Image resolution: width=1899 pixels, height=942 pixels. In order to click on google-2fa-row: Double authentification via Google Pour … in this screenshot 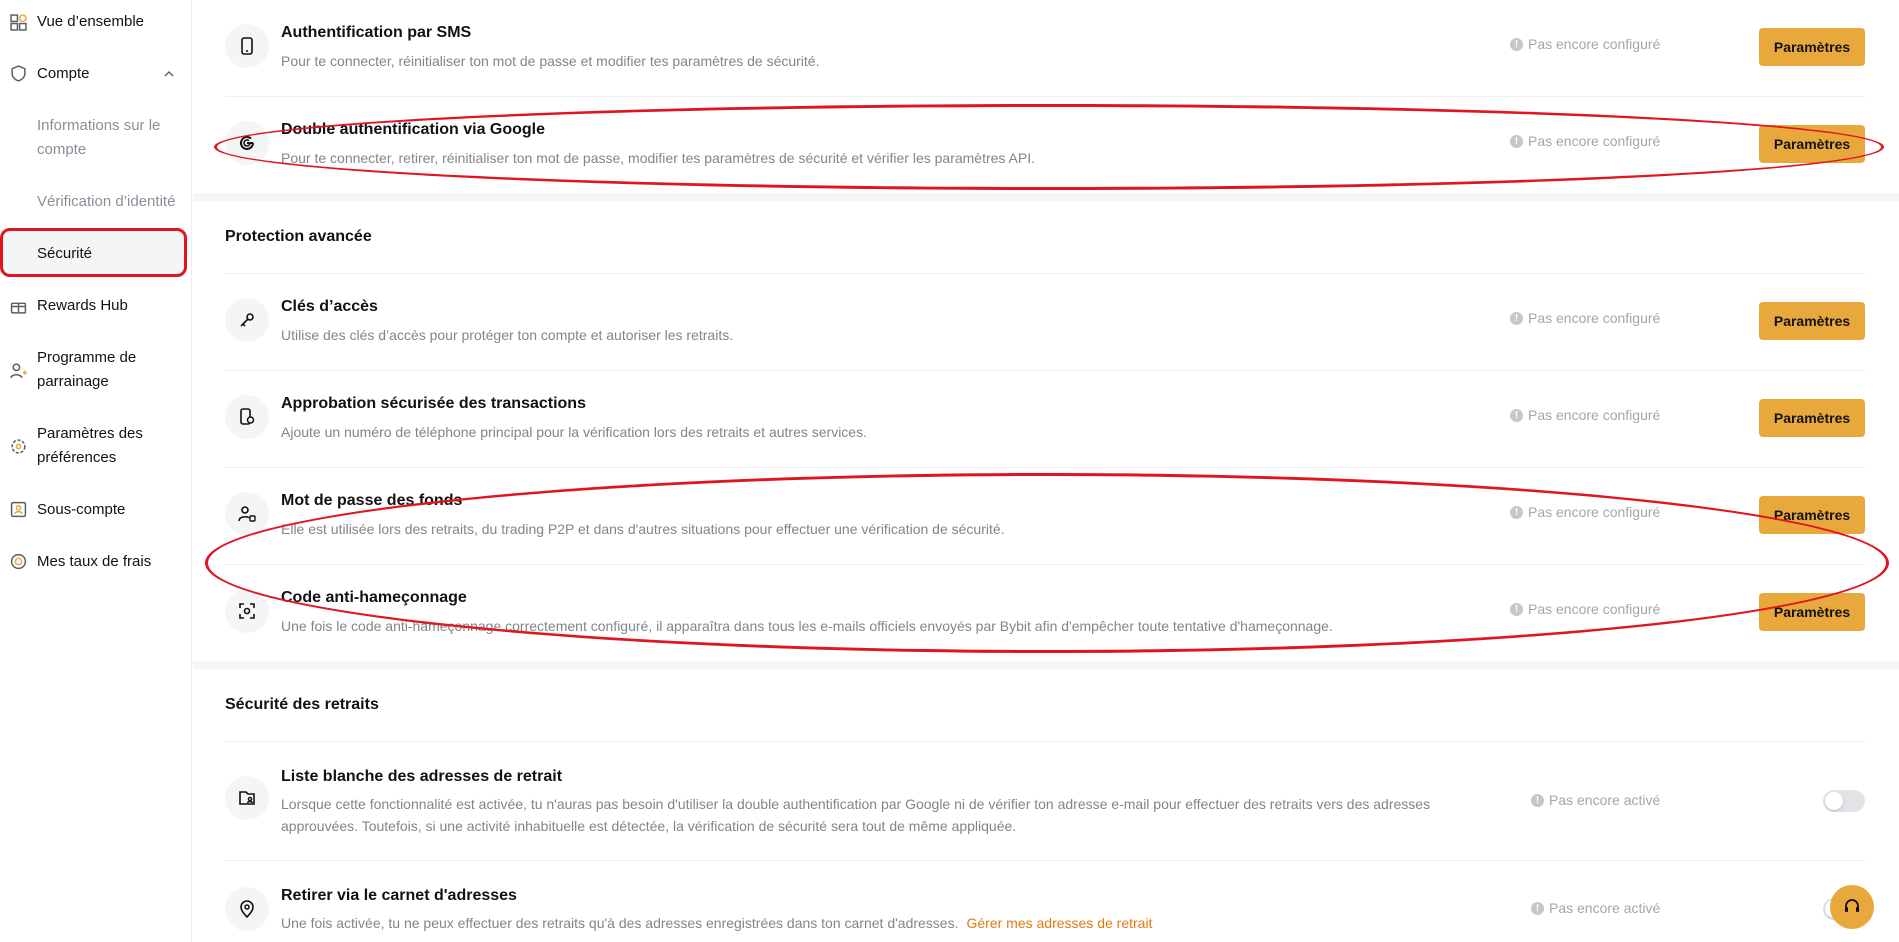, I will do `click(1045, 145)`.